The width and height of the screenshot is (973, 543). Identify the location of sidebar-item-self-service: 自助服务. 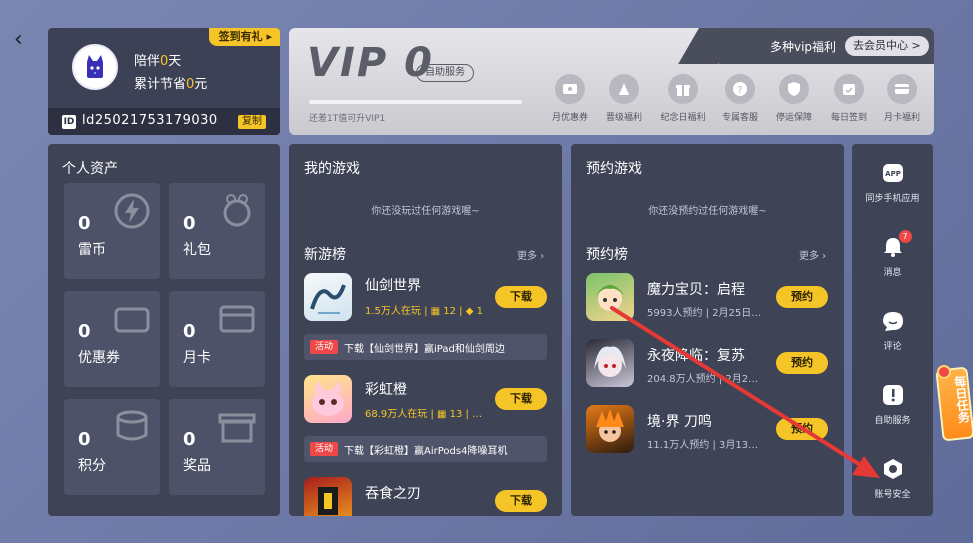
(892, 405).